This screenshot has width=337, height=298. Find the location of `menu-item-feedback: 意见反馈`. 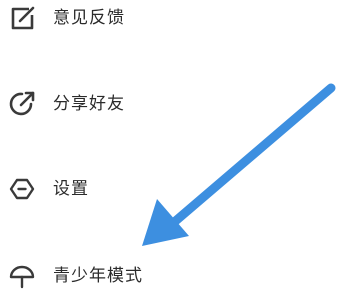

menu-item-feedback: 意见反馈 is located at coordinates (120, 20).